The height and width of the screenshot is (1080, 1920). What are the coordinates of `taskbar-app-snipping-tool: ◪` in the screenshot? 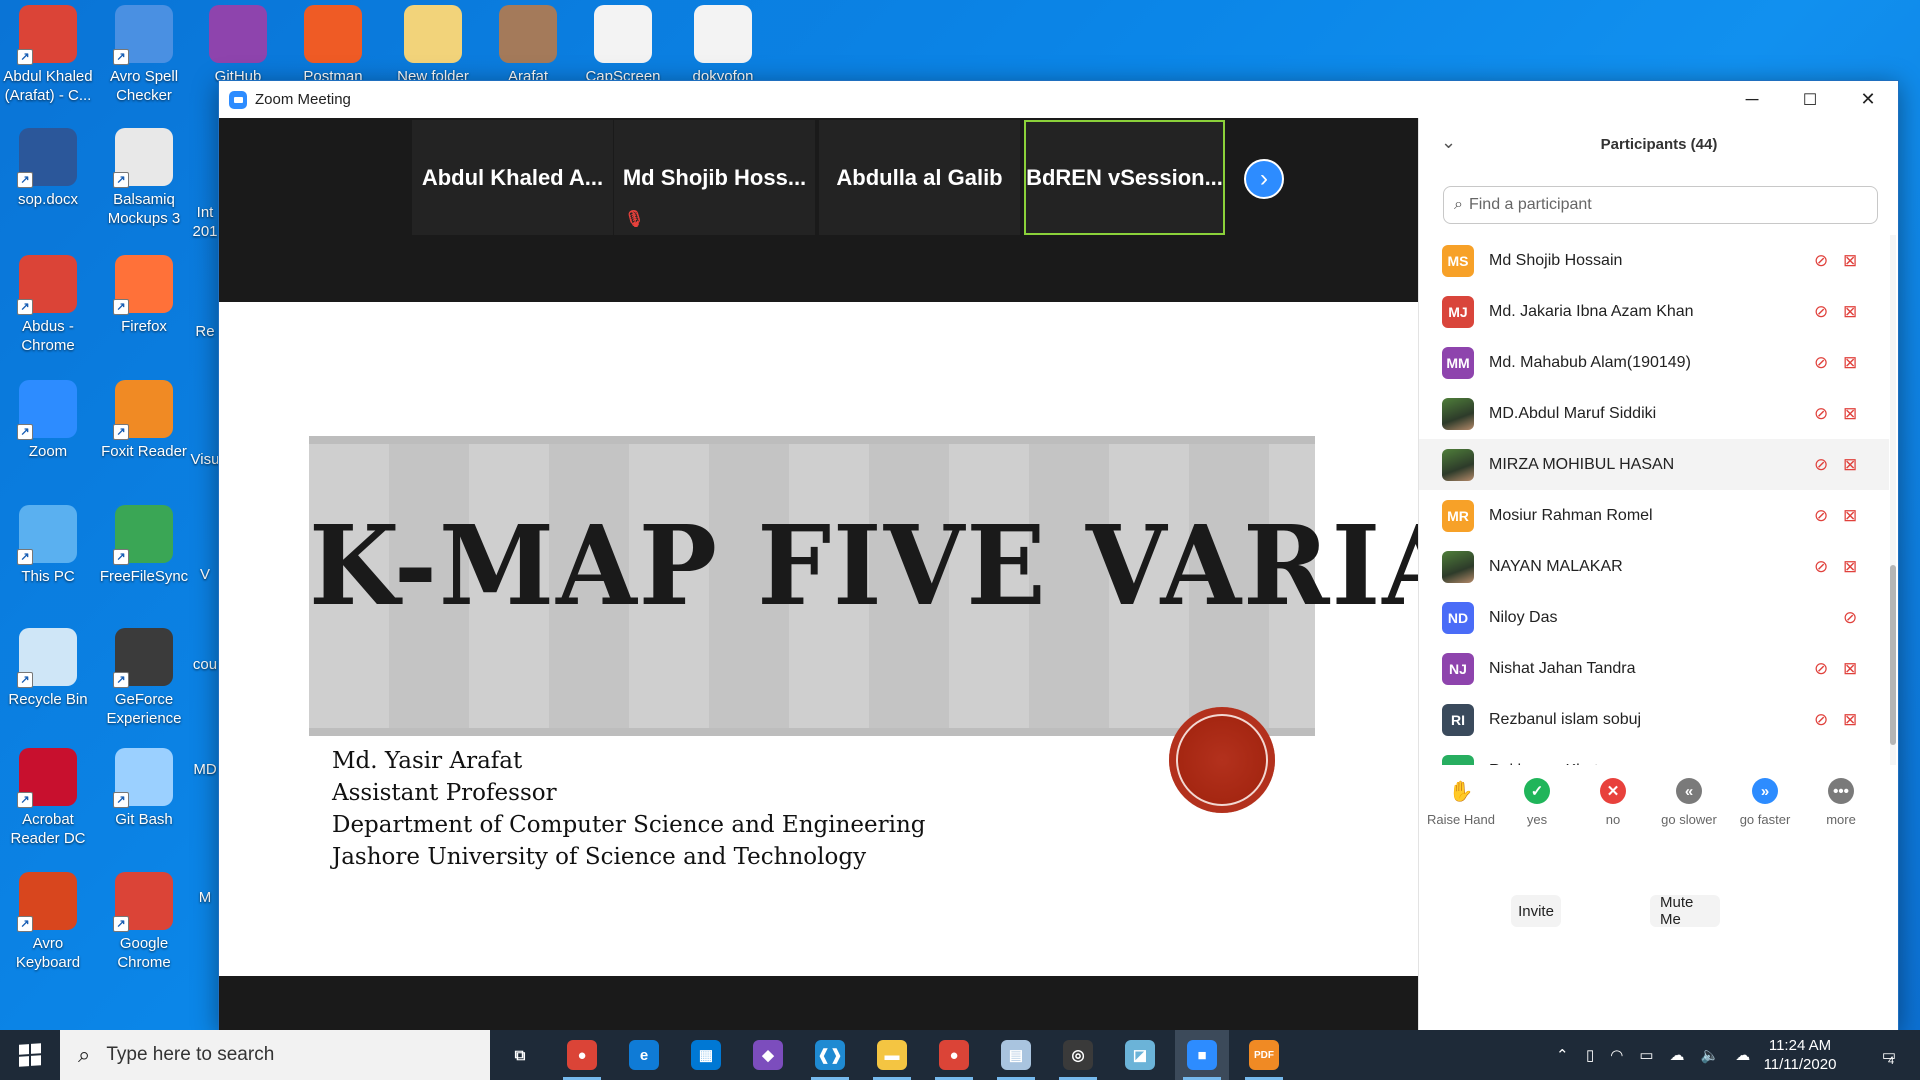 It's located at (1140, 1055).